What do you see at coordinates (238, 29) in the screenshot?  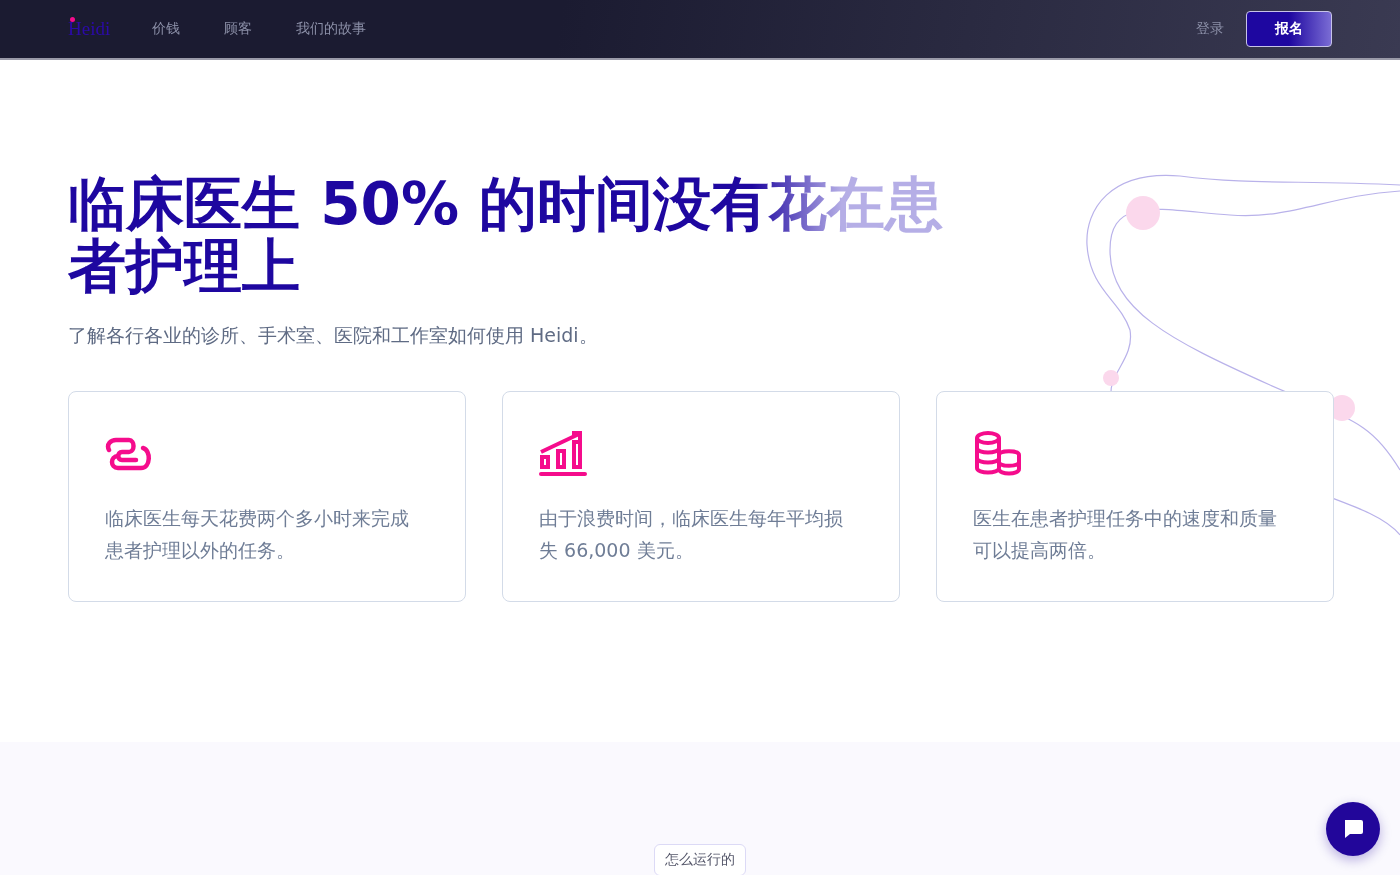 I see `nav-link: 顾客` at bounding box center [238, 29].